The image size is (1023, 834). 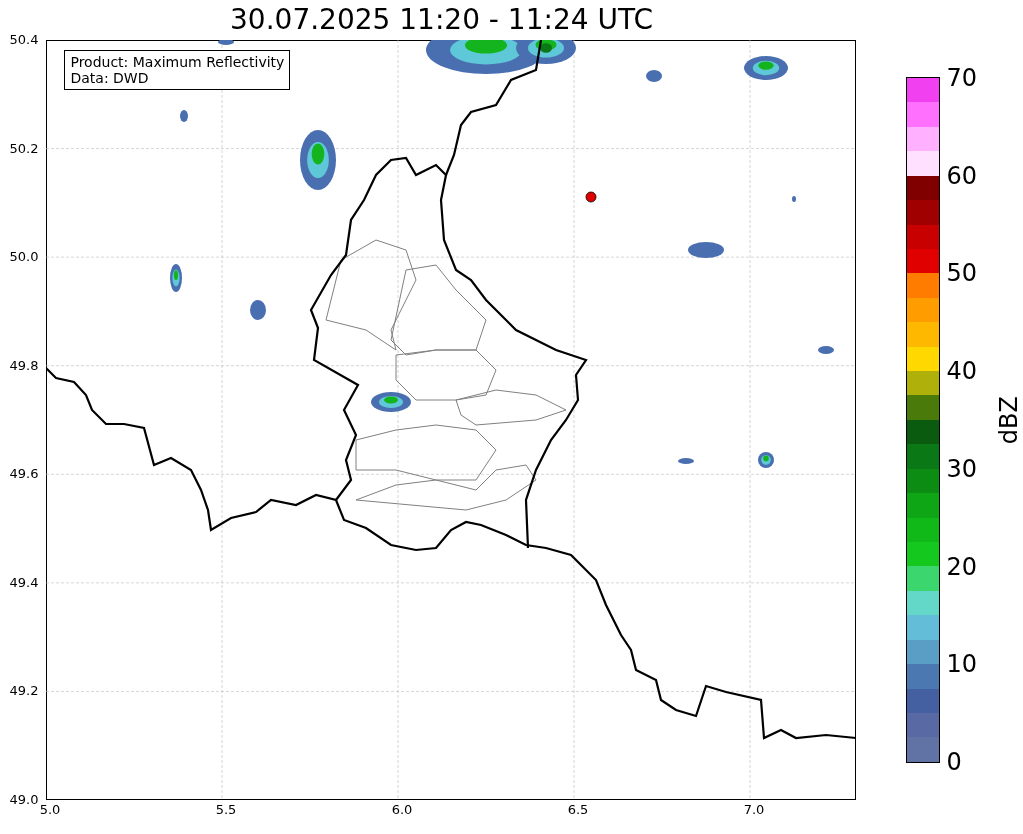 What do you see at coordinates (961, 371) in the screenshot?
I see `colorbar-tick-label: 40` at bounding box center [961, 371].